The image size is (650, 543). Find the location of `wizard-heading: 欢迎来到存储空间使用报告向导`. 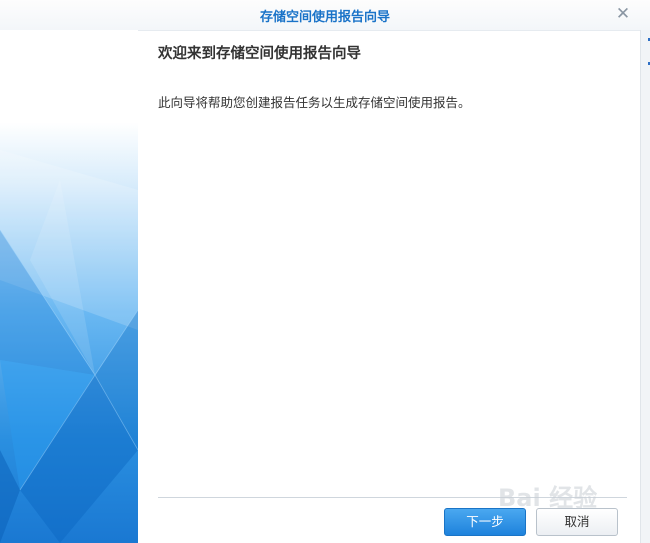

wizard-heading: 欢迎来到存储空间使用报告向导 is located at coordinates (259, 54).